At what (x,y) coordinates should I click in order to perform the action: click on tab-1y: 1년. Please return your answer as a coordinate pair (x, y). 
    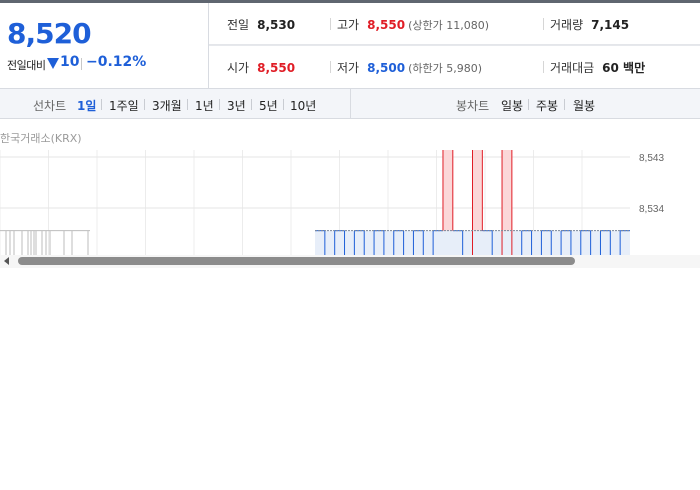
    Looking at the image, I should click on (204, 105).